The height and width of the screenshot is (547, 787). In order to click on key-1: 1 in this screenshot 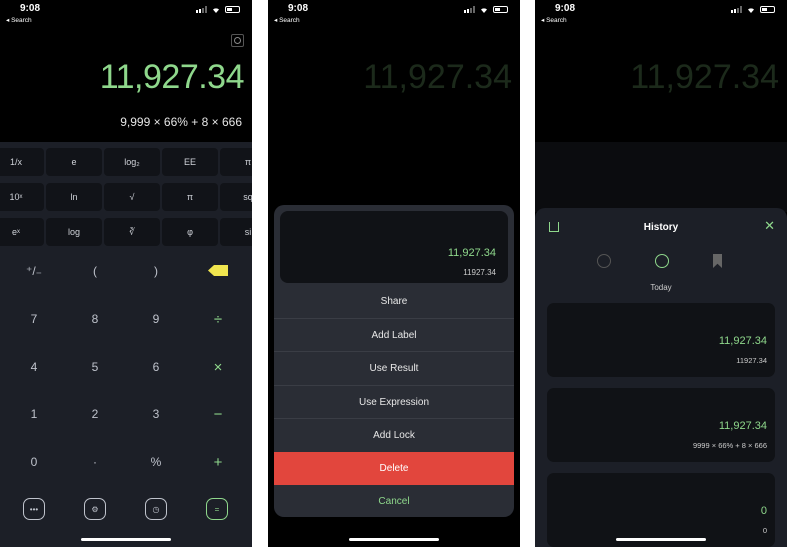, I will do `click(34, 414)`.